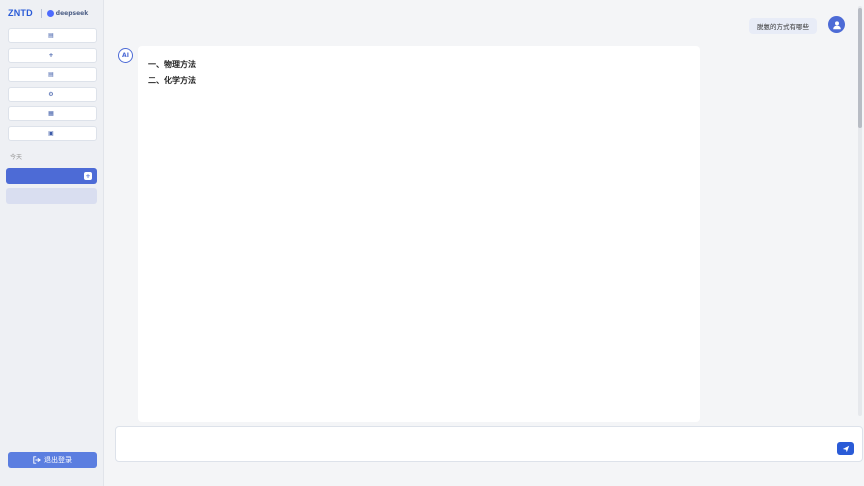  I want to click on menu-button-3: ⚙, so click(52, 94).